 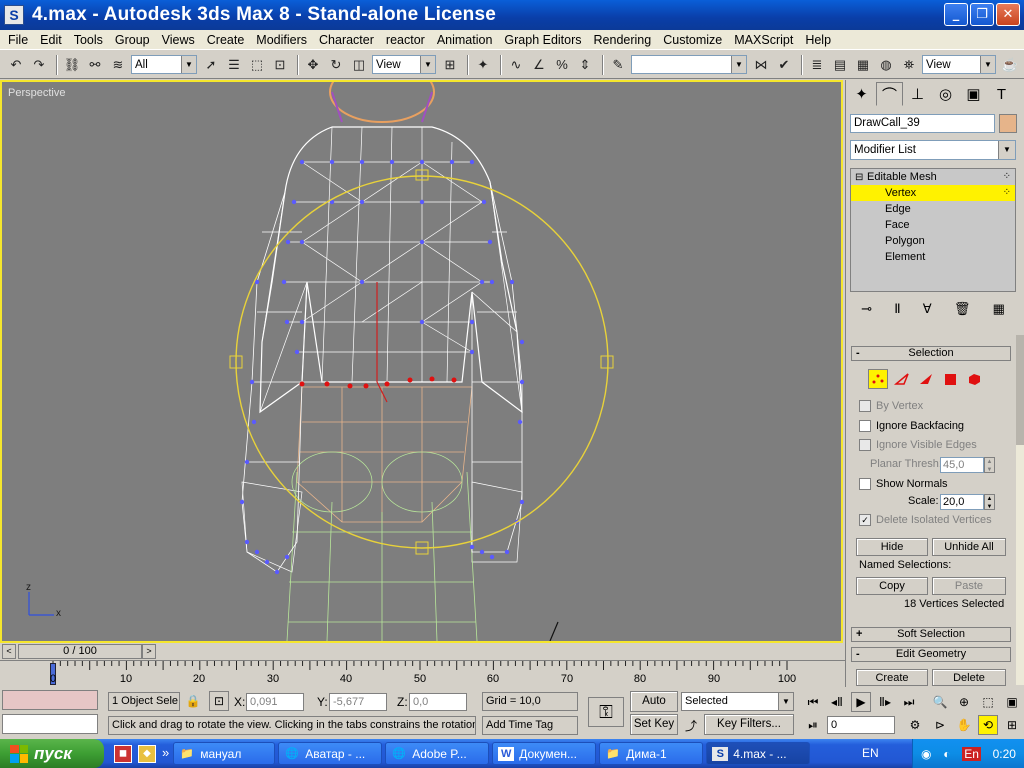 I want to click on object-name-field: DrawCall_39, so click(x=922, y=123).